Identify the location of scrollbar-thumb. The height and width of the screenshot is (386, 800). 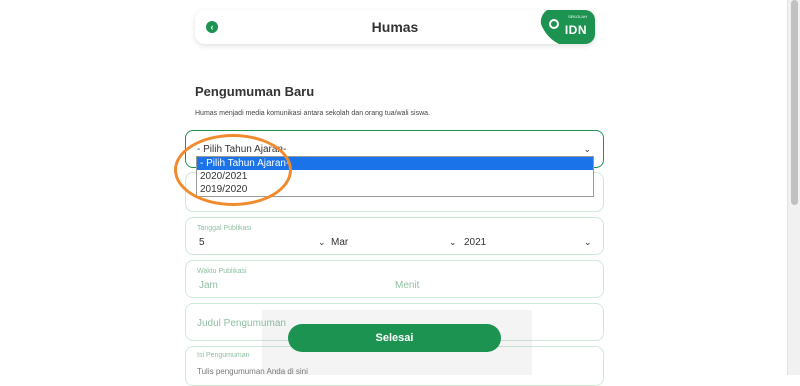
(794, 102).